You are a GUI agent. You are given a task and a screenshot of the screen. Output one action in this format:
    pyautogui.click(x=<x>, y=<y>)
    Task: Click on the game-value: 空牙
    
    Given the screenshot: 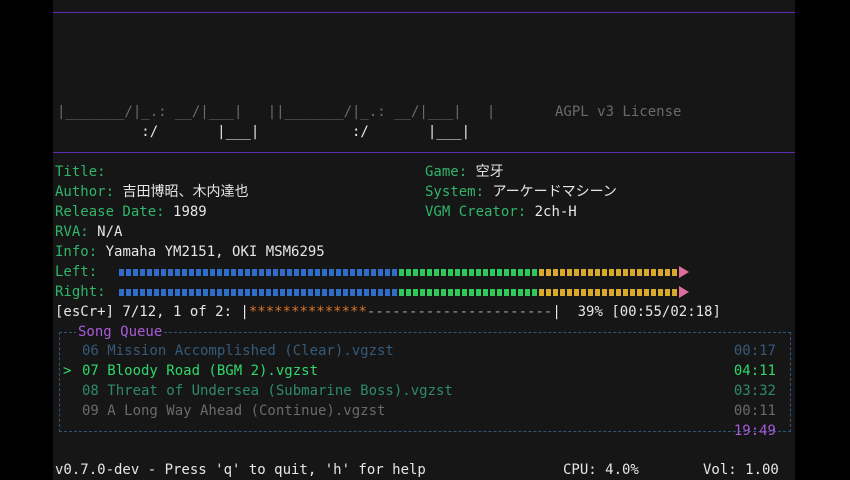 What is the action you would take?
    pyautogui.click(x=489, y=172)
    